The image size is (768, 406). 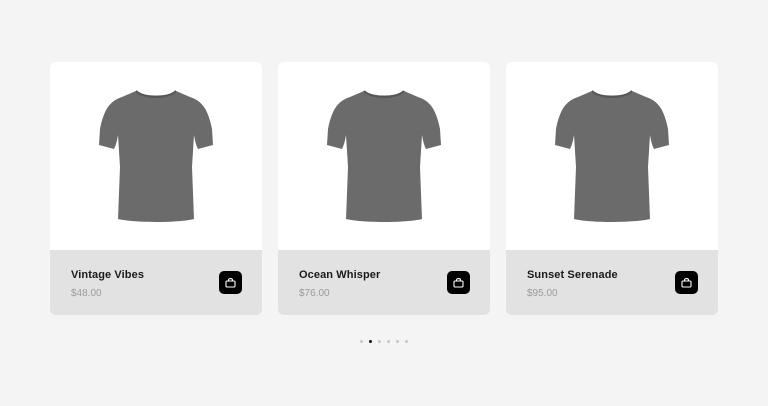 What do you see at coordinates (384, 275) in the screenshot?
I see `product-name: Ocean Whisper` at bounding box center [384, 275].